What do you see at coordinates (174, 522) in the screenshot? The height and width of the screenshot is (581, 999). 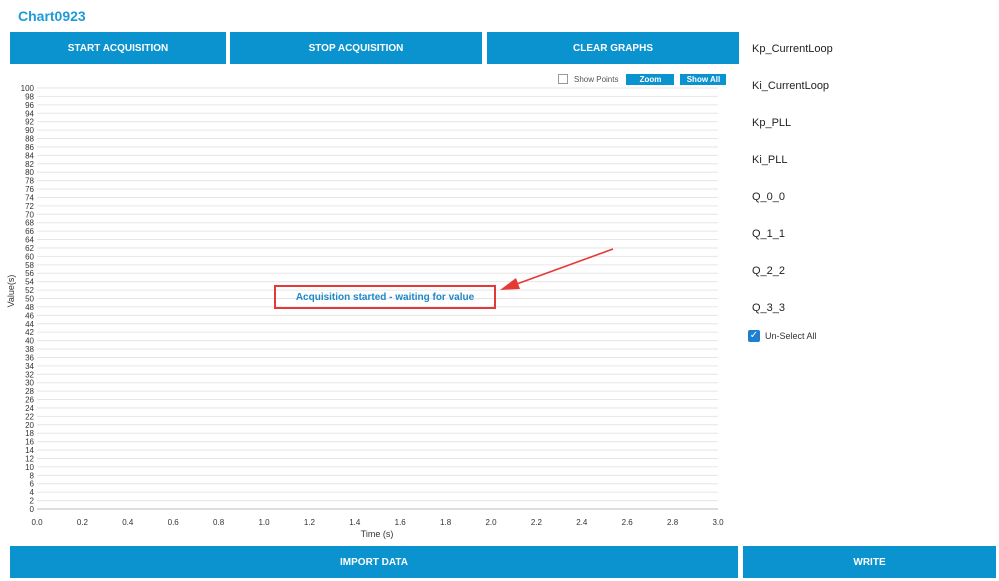 I see `x-tick-label: 0.6` at bounding box center [174, 522].